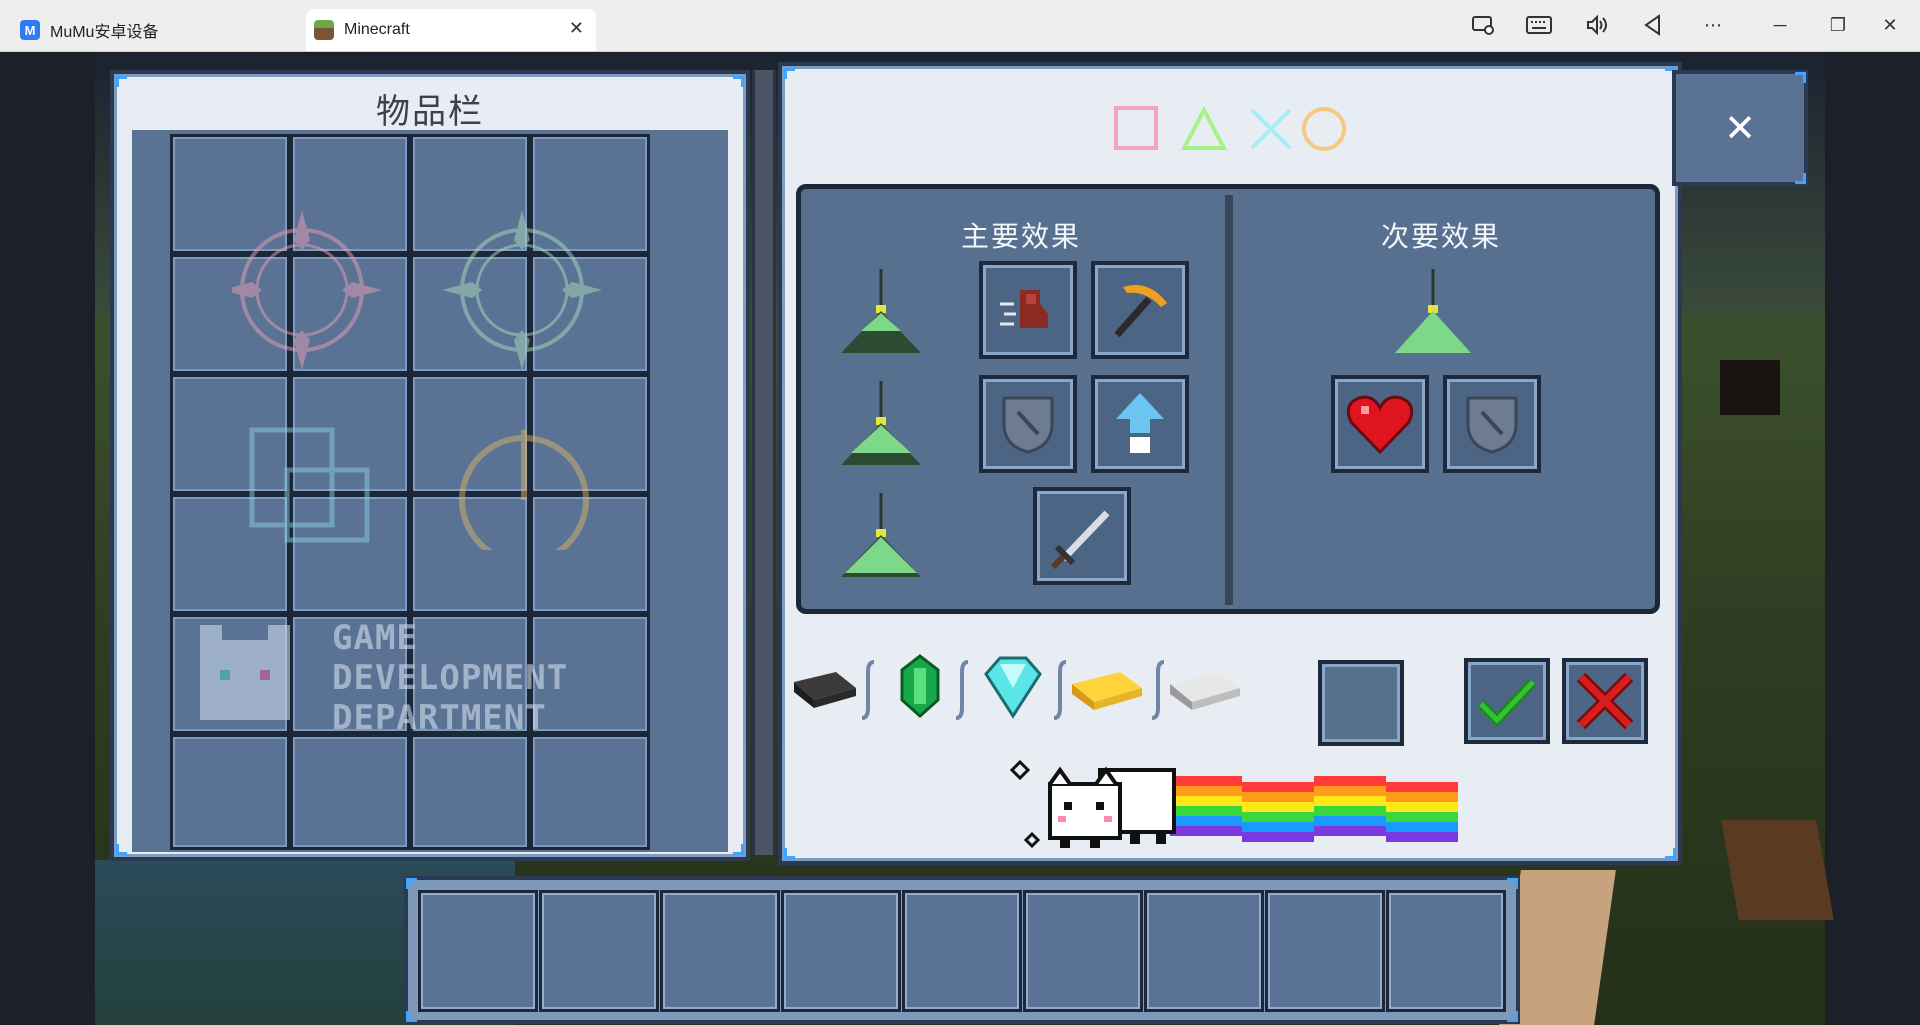 Image resolution: width=1920 pixels, height=1025 pixels. Describe the element at coordinates (1230, 128) in the screenshot. I see `controller-shapes-icon` at that location.